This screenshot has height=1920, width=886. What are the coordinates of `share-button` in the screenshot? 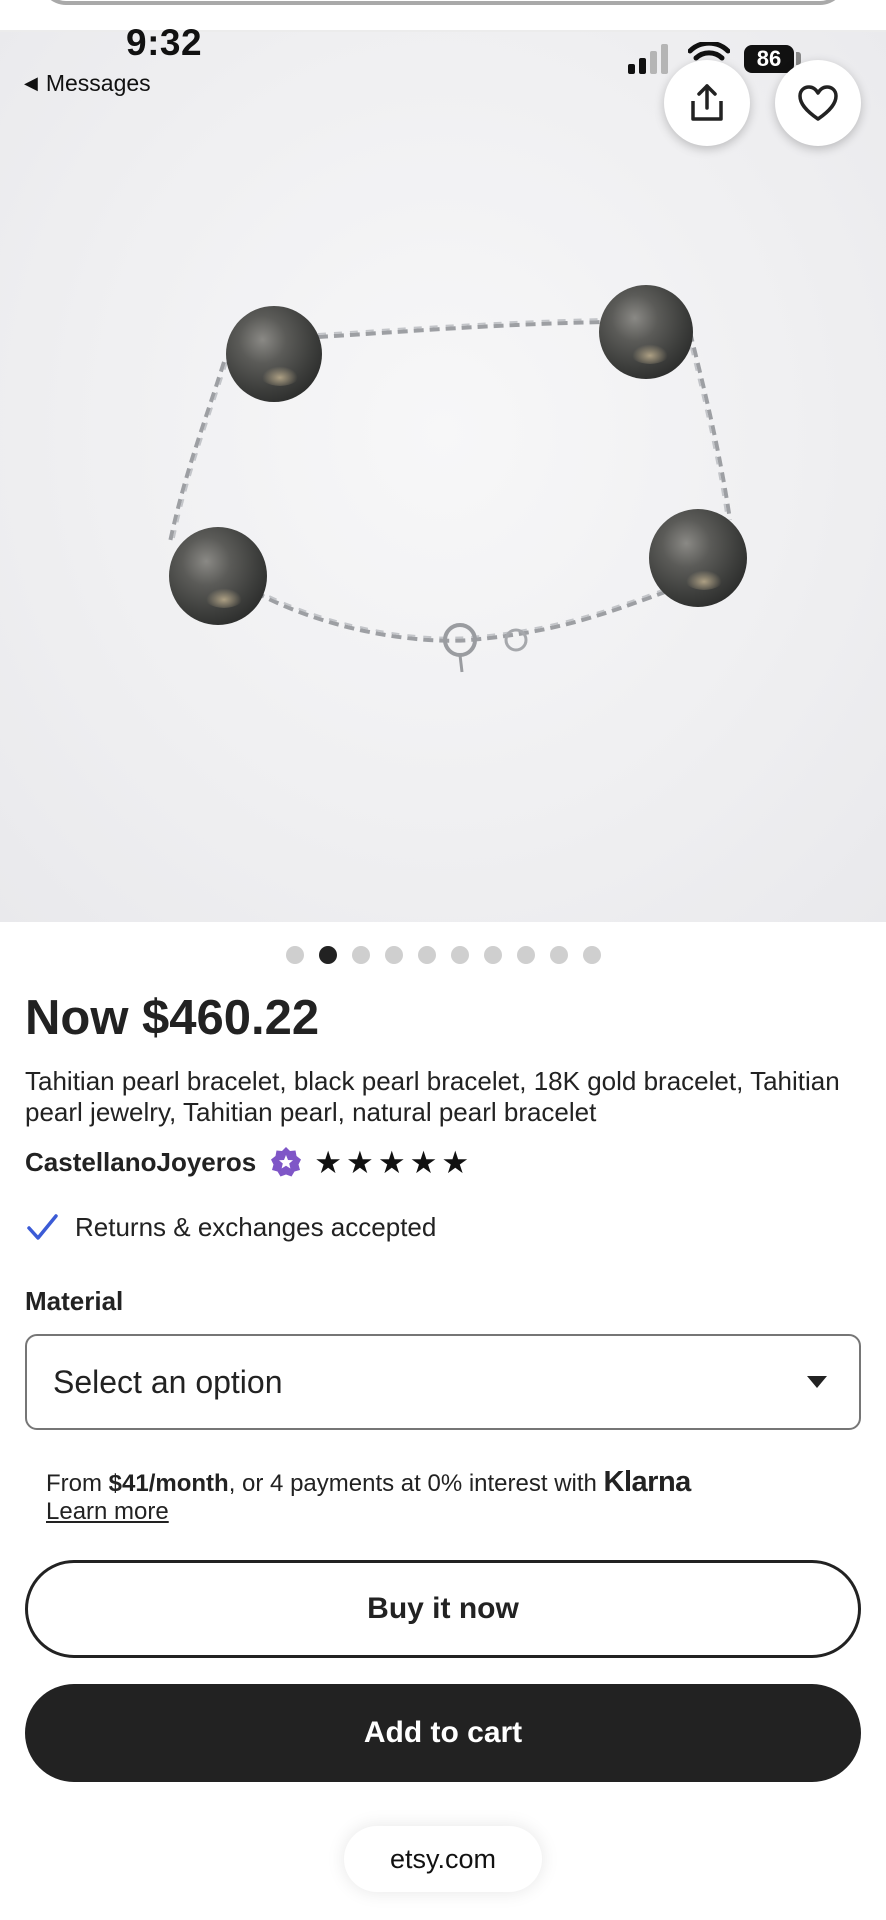 It's located at (707, 103).